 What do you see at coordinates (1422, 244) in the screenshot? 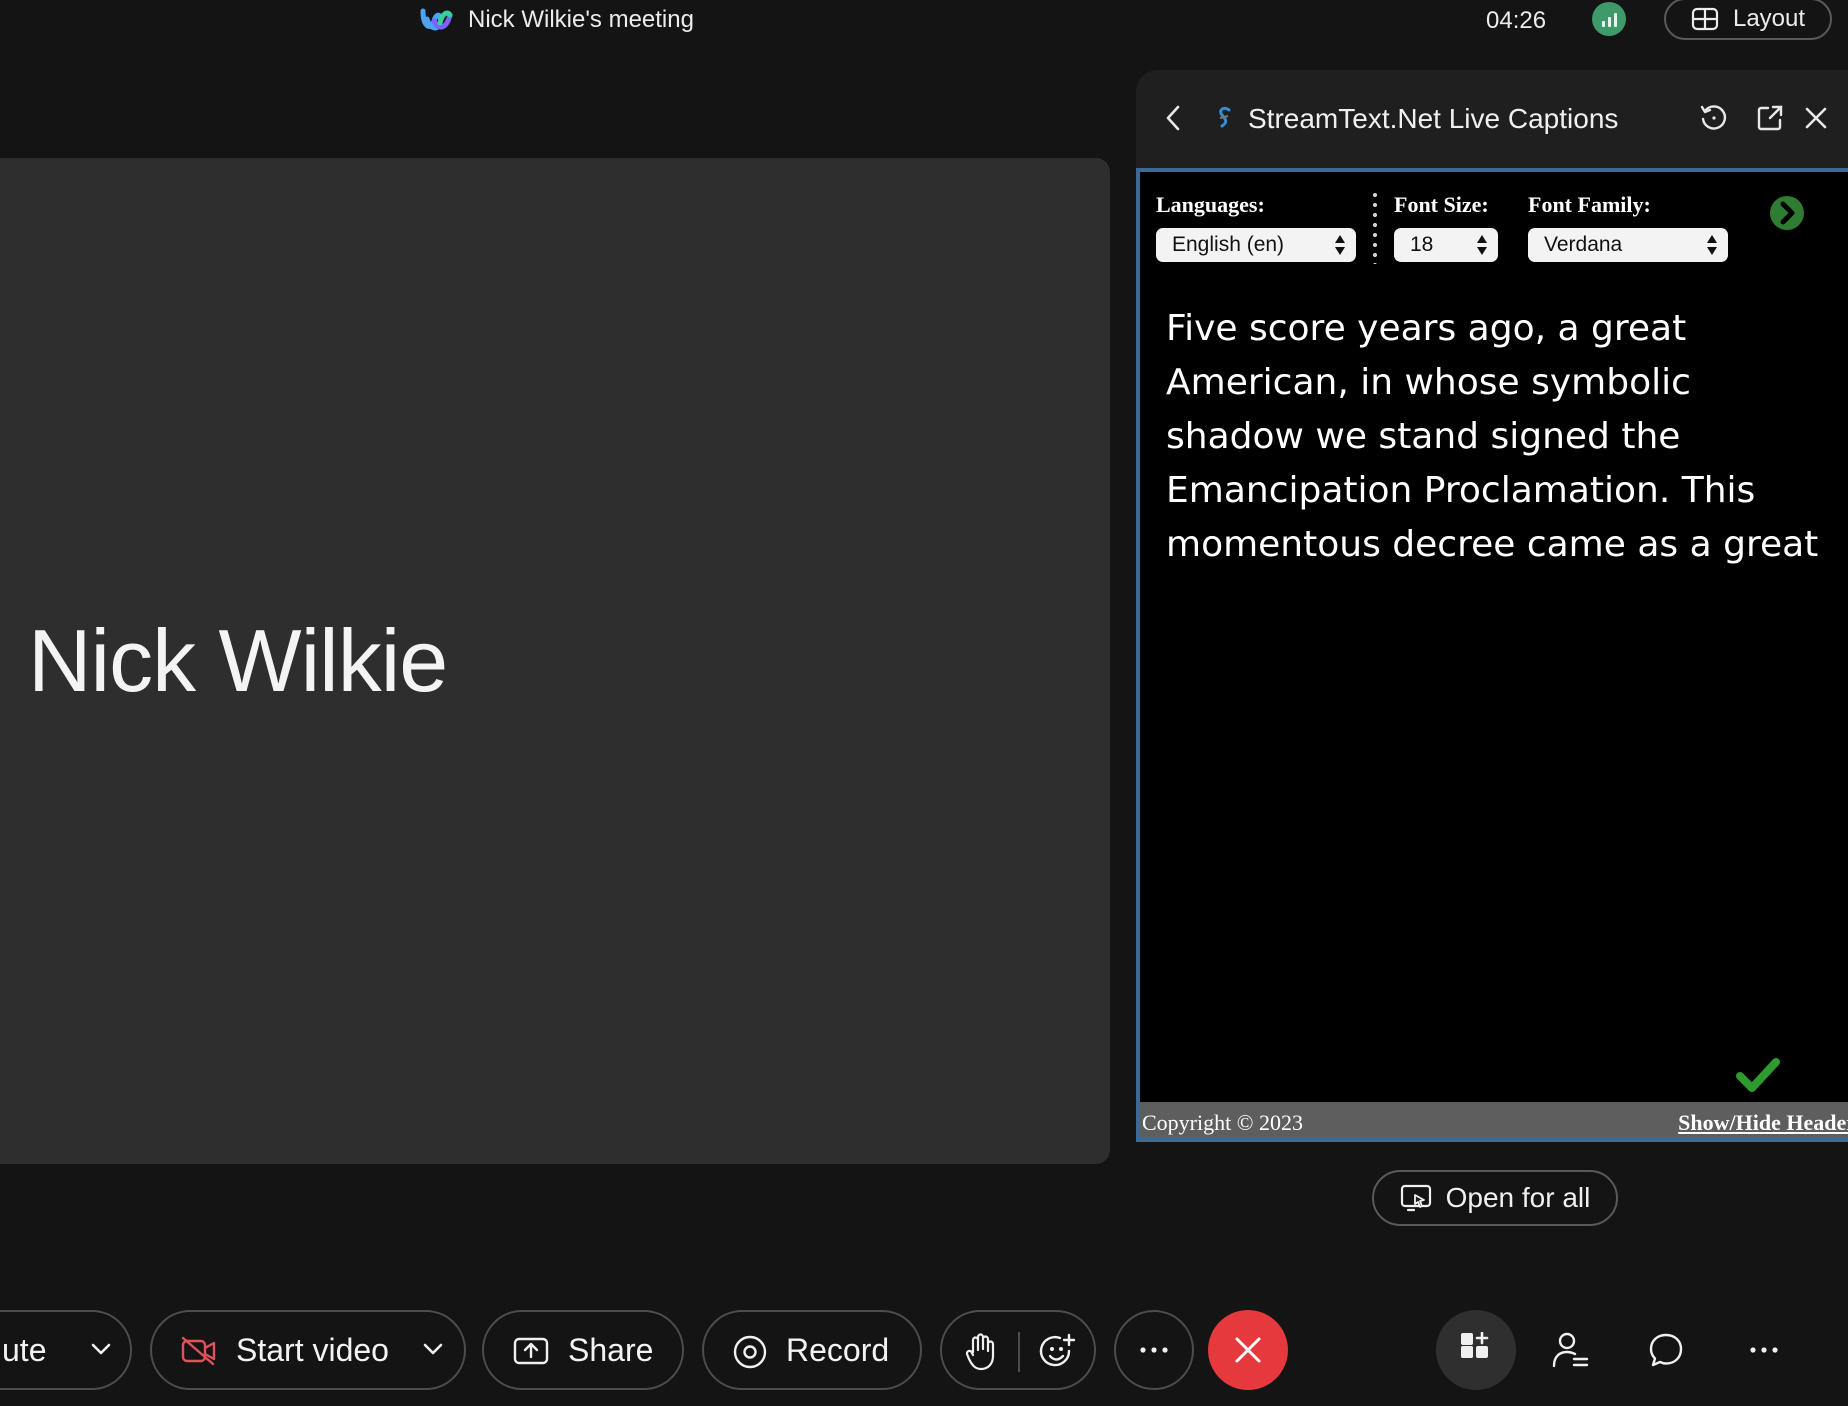
I see `font-size-select-value: 18` at bounding box center [1422, 244].